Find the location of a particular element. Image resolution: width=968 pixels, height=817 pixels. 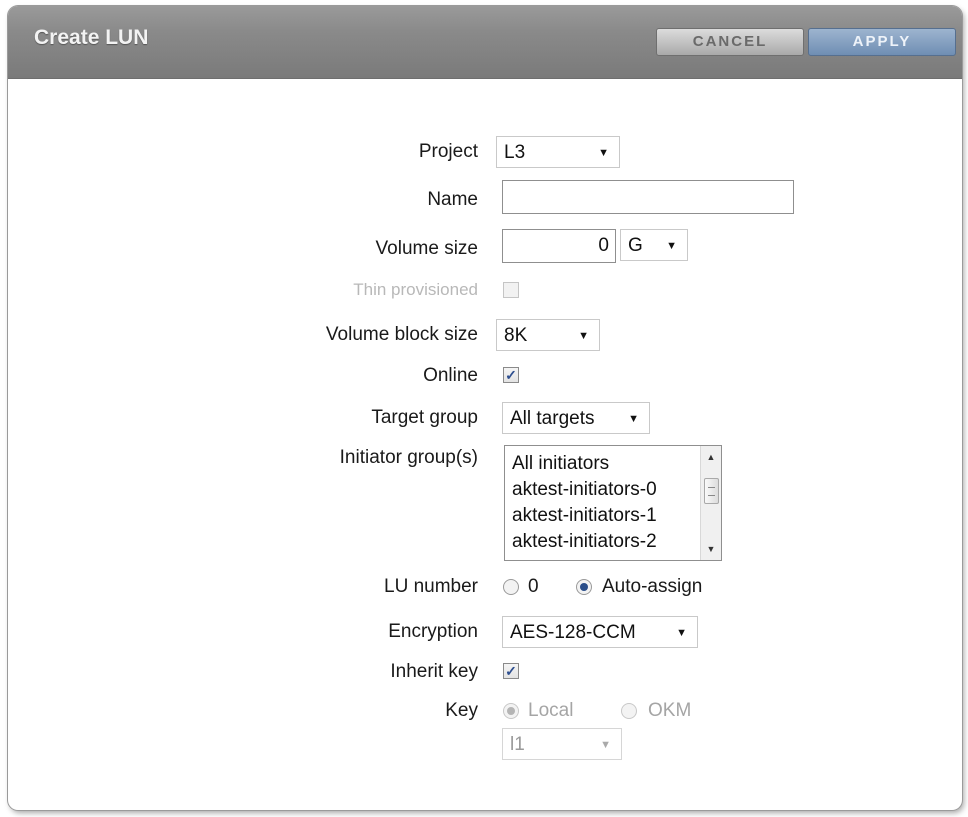

scroll-up-icon: ▲ is located at coordinates (711, 457).